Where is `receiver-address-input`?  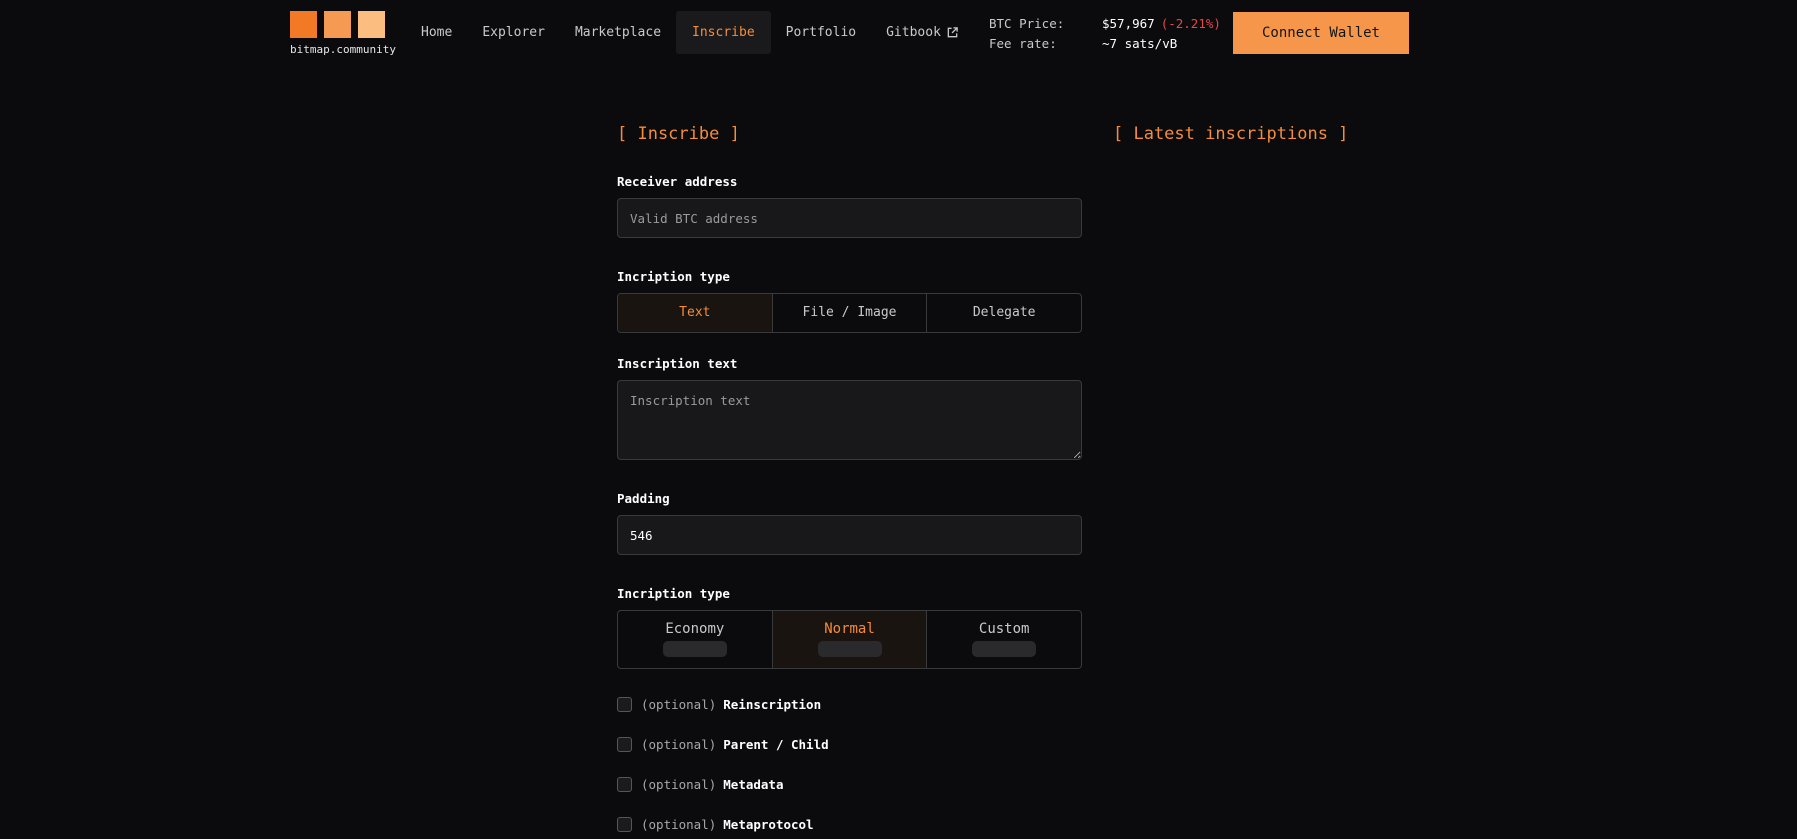
receiver-address-input is located at coordinates (849, 218).